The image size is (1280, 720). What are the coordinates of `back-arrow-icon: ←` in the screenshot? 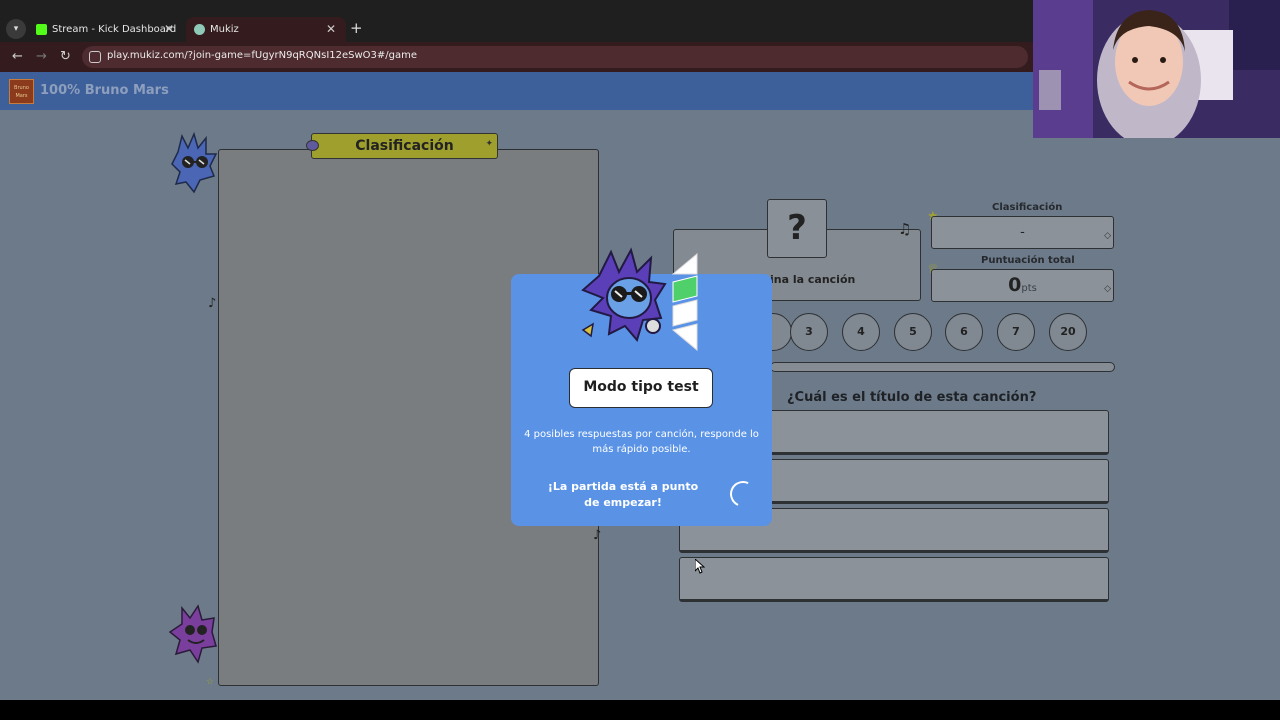 It's located at (17, 56).